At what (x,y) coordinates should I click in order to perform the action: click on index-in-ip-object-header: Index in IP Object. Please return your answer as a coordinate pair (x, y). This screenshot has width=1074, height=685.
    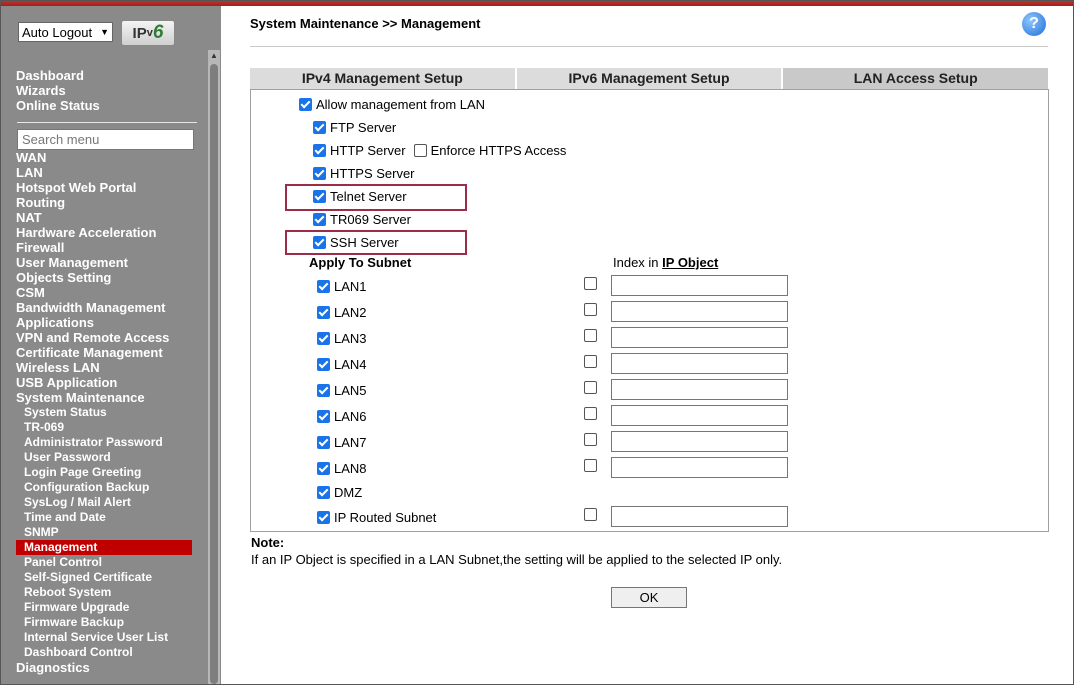
    Looking at the image, I should click on (665, 262).